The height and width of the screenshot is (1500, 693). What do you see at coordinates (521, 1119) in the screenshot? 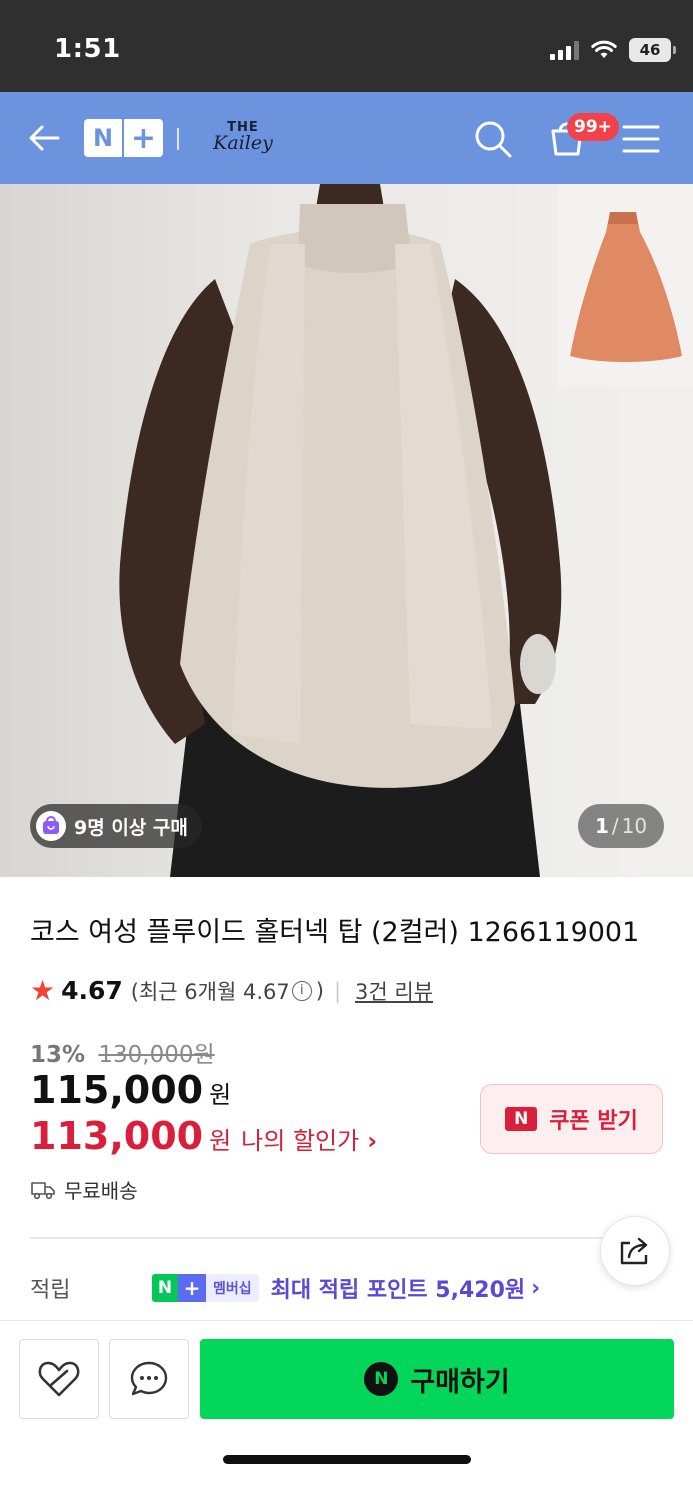
I see `naver-n-icon: N` at bounding box center [521, 1119].